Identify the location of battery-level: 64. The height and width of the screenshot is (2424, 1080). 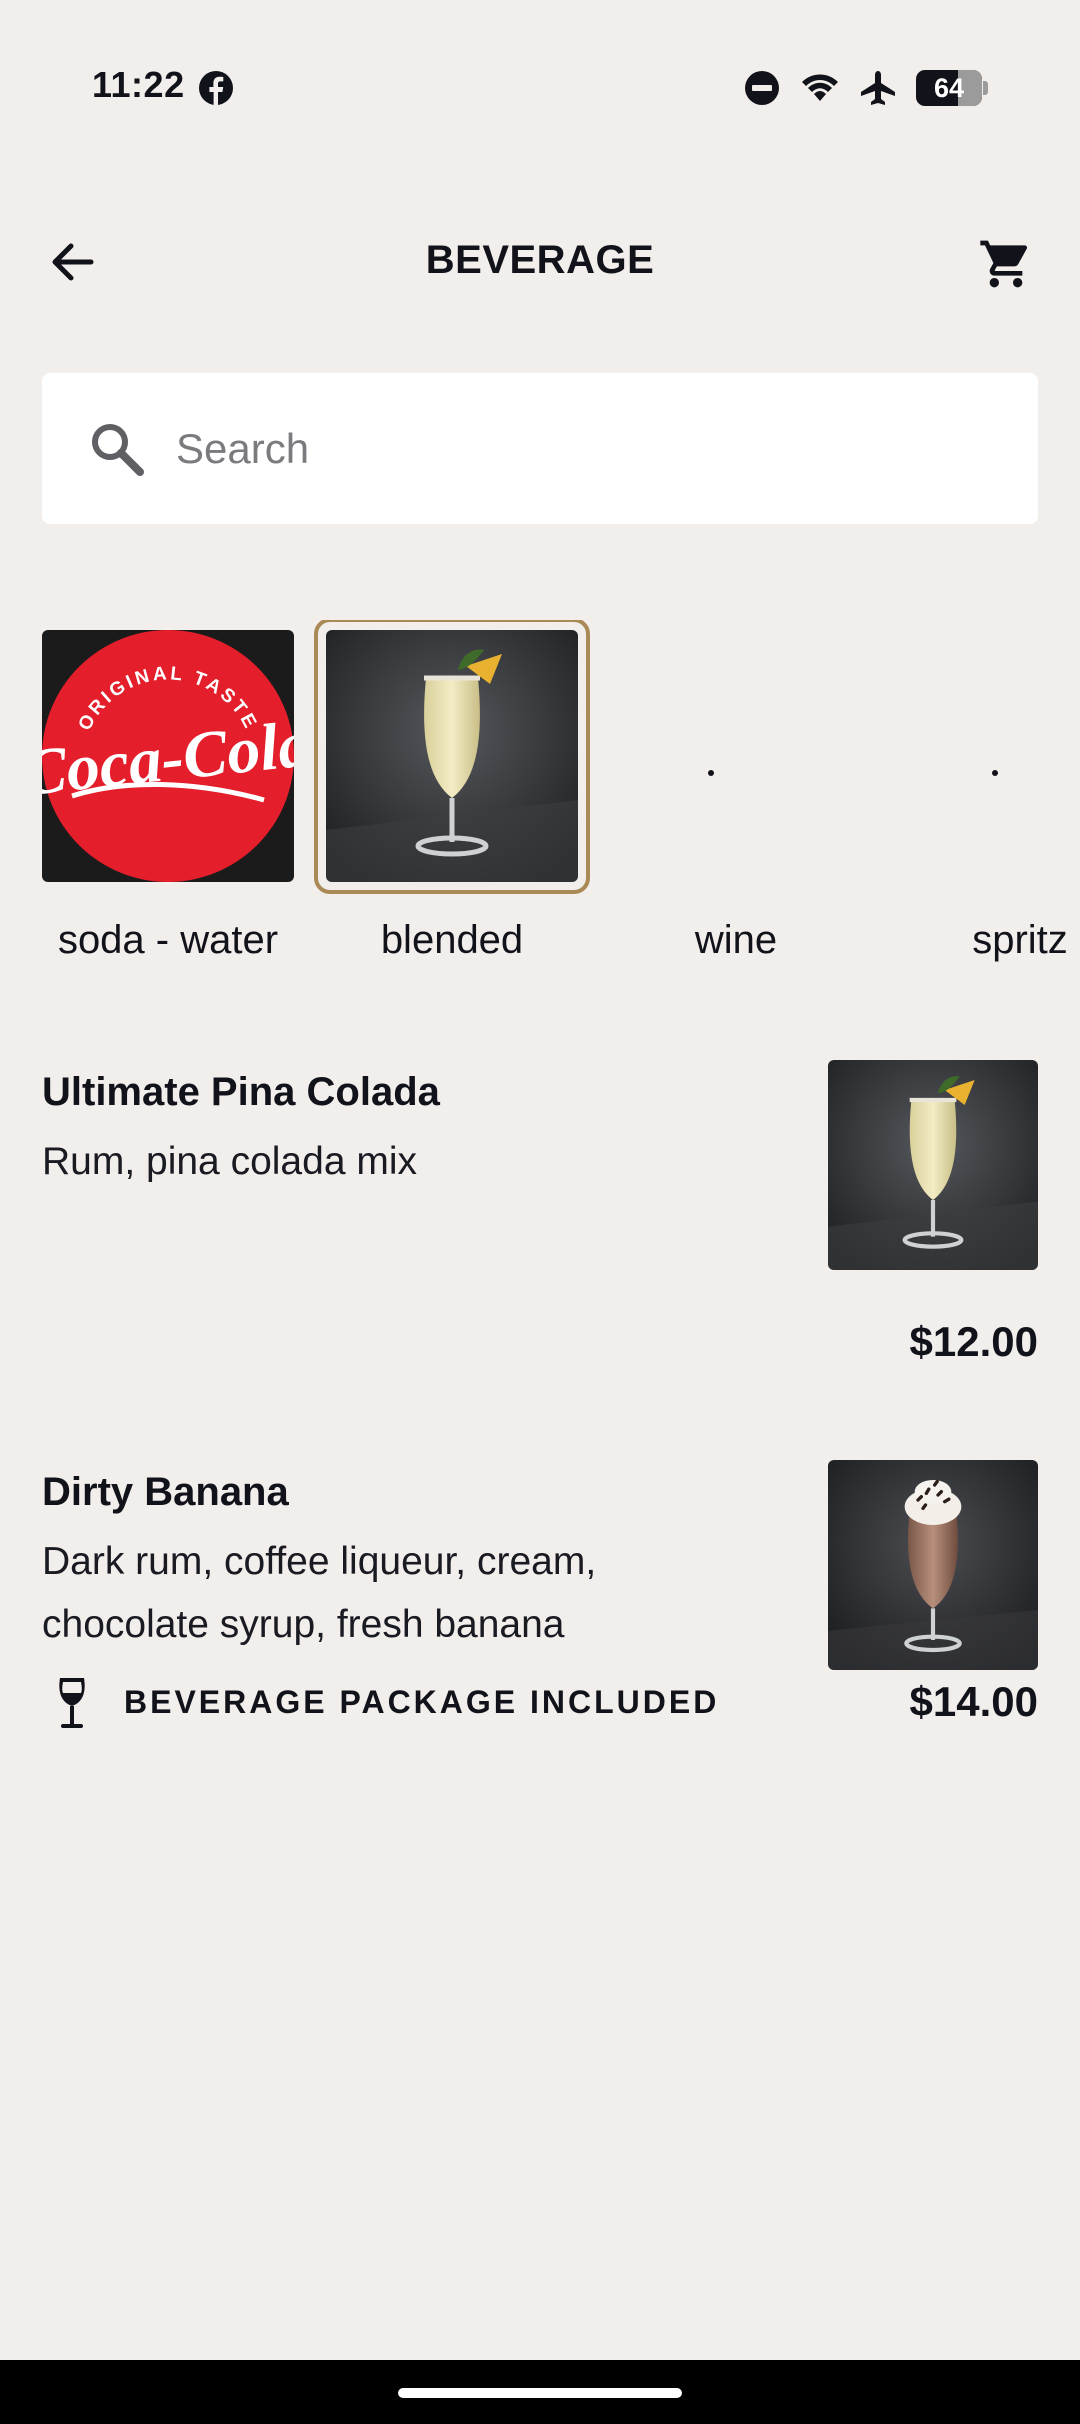
(949, 88).